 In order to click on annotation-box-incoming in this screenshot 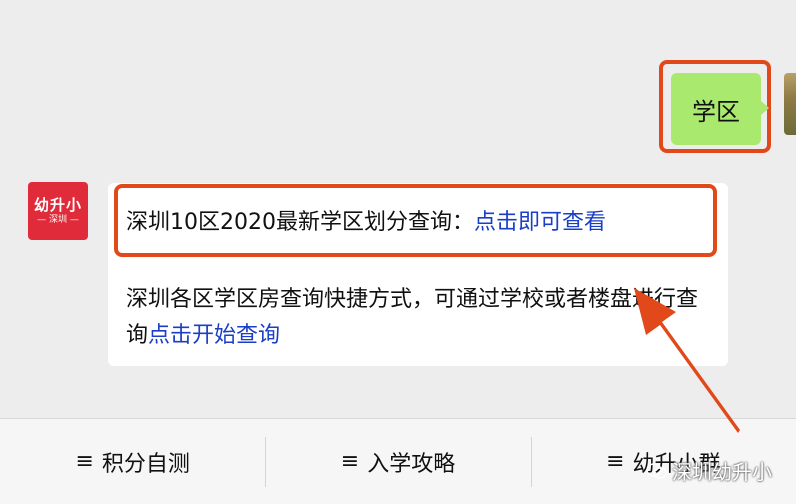, I will do `click(415, 220)`.